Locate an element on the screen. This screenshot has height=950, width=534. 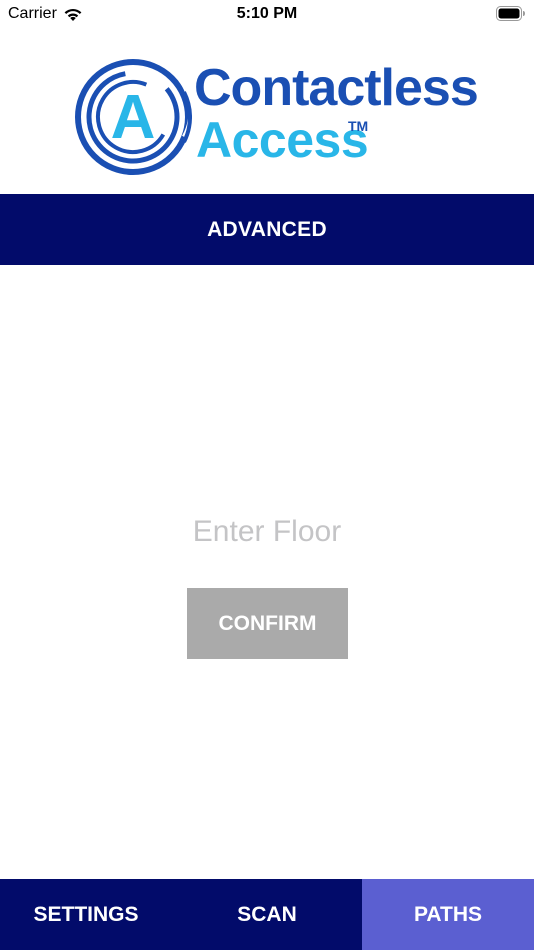
tab-scan: SCAN is located at coordinates (267, 914).